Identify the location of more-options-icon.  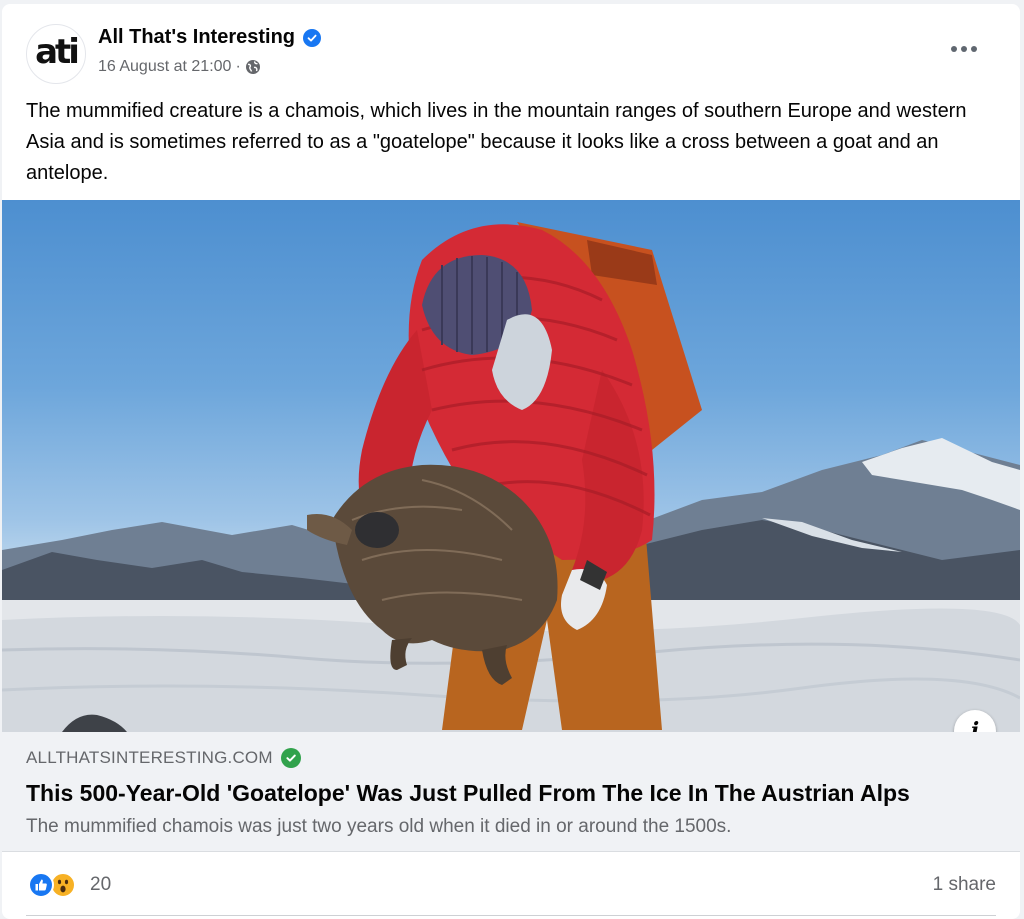
(964, 49).